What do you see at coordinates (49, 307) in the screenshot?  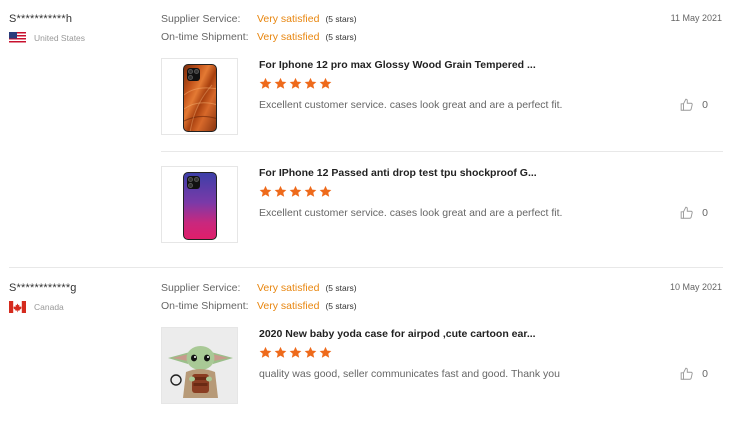 I see `country-name: Canada` at bounding box center [49, 307].